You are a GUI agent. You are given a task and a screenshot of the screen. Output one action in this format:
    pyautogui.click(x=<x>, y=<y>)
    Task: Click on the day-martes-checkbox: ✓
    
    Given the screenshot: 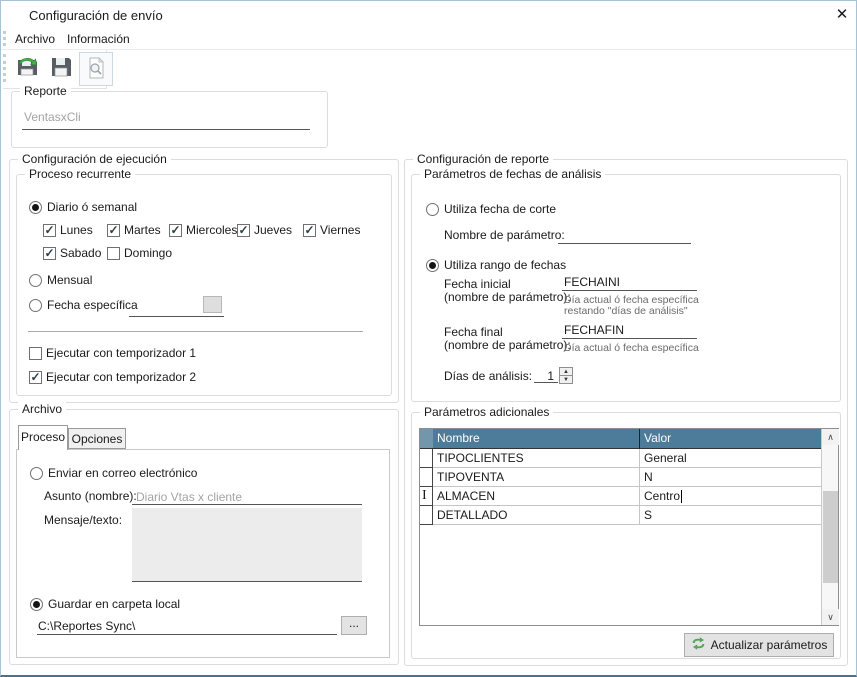 What is the action you would take?
    pyautogui.click(x=113, y=230)
    